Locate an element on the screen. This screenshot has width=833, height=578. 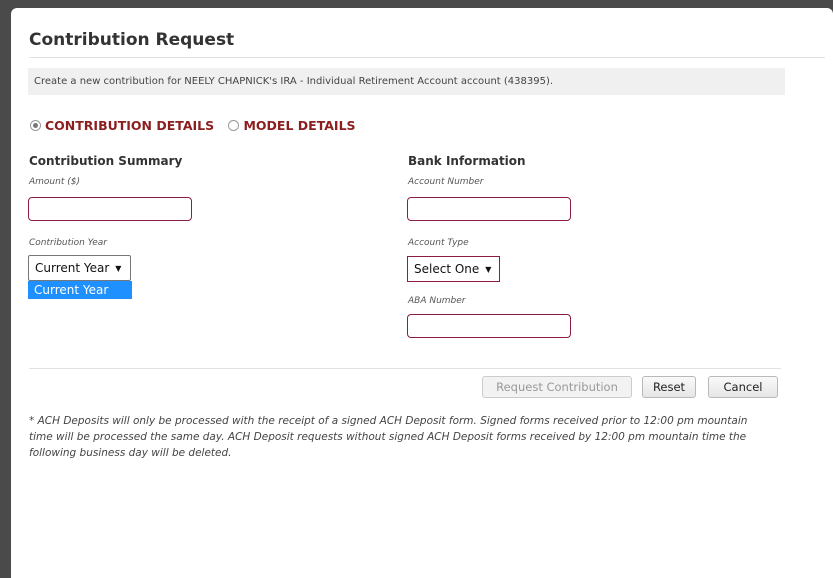
radio-unselected-icon is located at coordinates (234, 125).